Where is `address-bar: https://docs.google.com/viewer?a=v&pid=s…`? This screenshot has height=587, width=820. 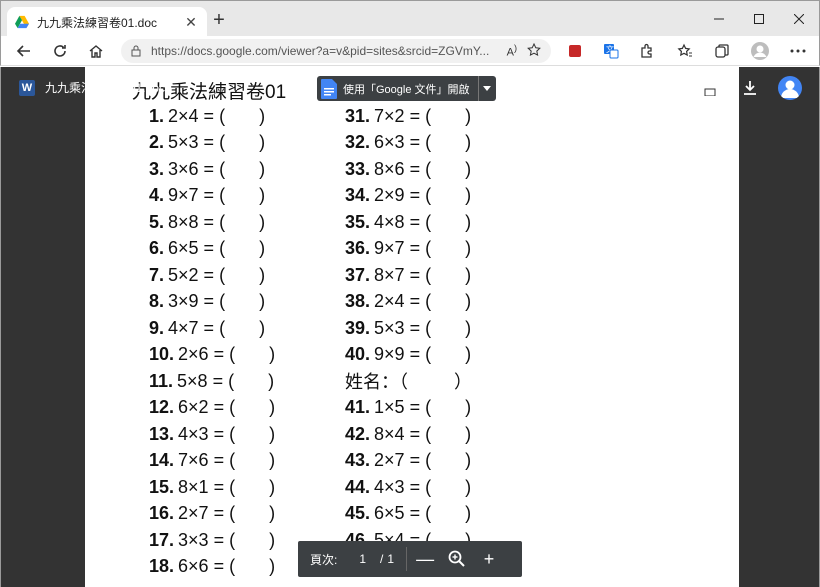 address-bar: https://docs.google.com/viewer?a=v&pid=s… is located at coordinates (336, 51).